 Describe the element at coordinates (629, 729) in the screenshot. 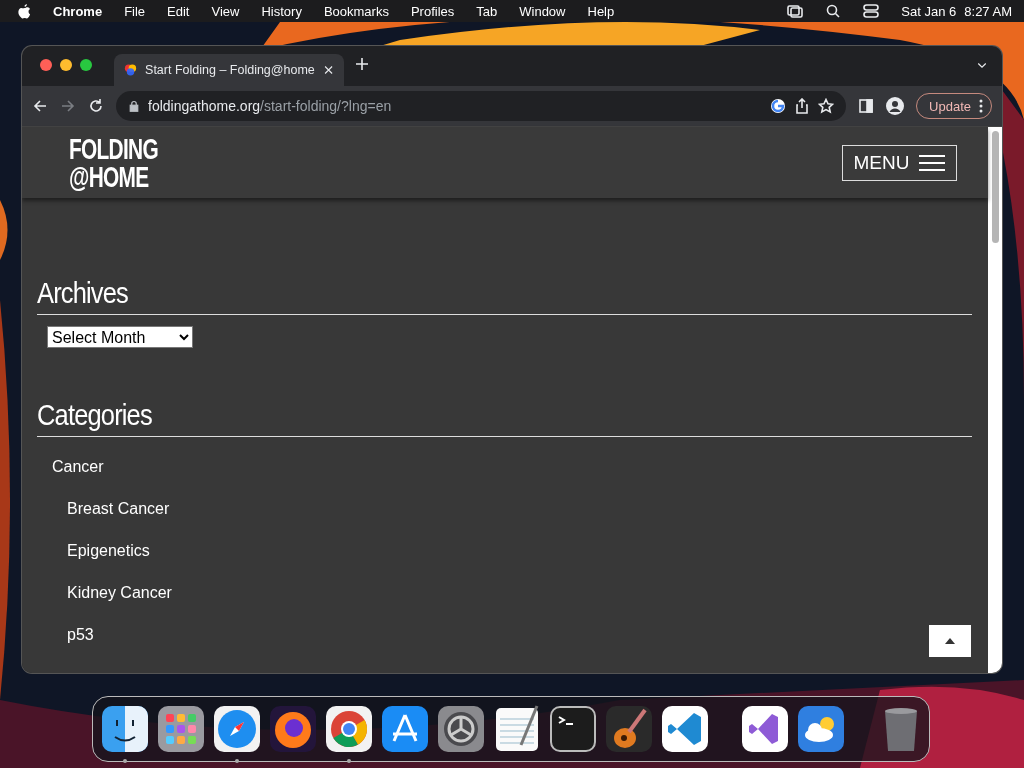

I see `guitar-icon` at that location.